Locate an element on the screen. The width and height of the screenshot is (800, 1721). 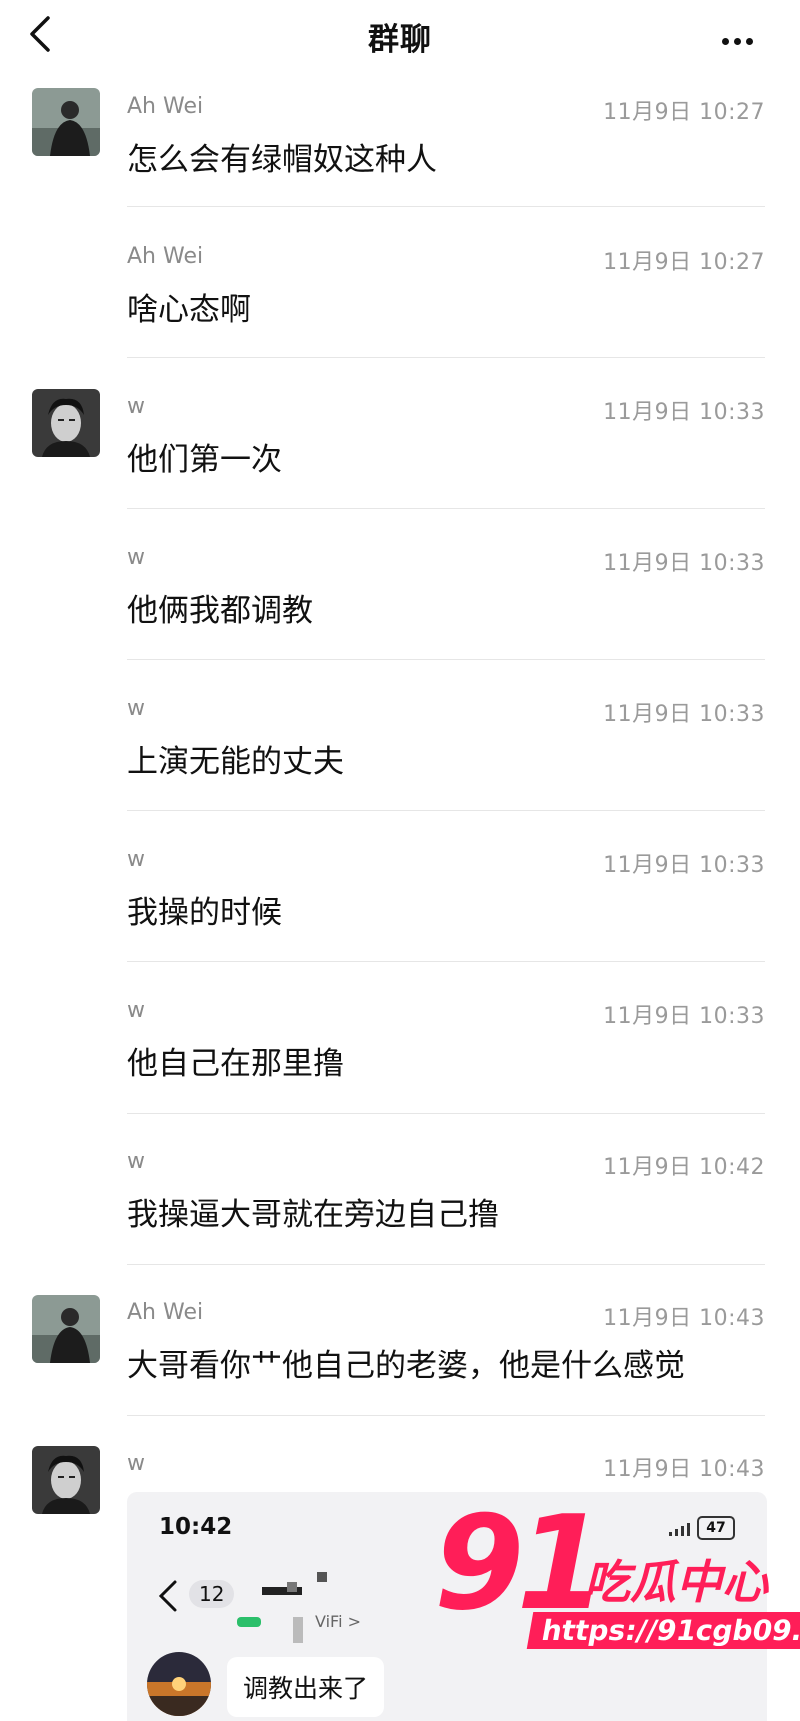
more-options-icon is located at coordinates (742, 37).